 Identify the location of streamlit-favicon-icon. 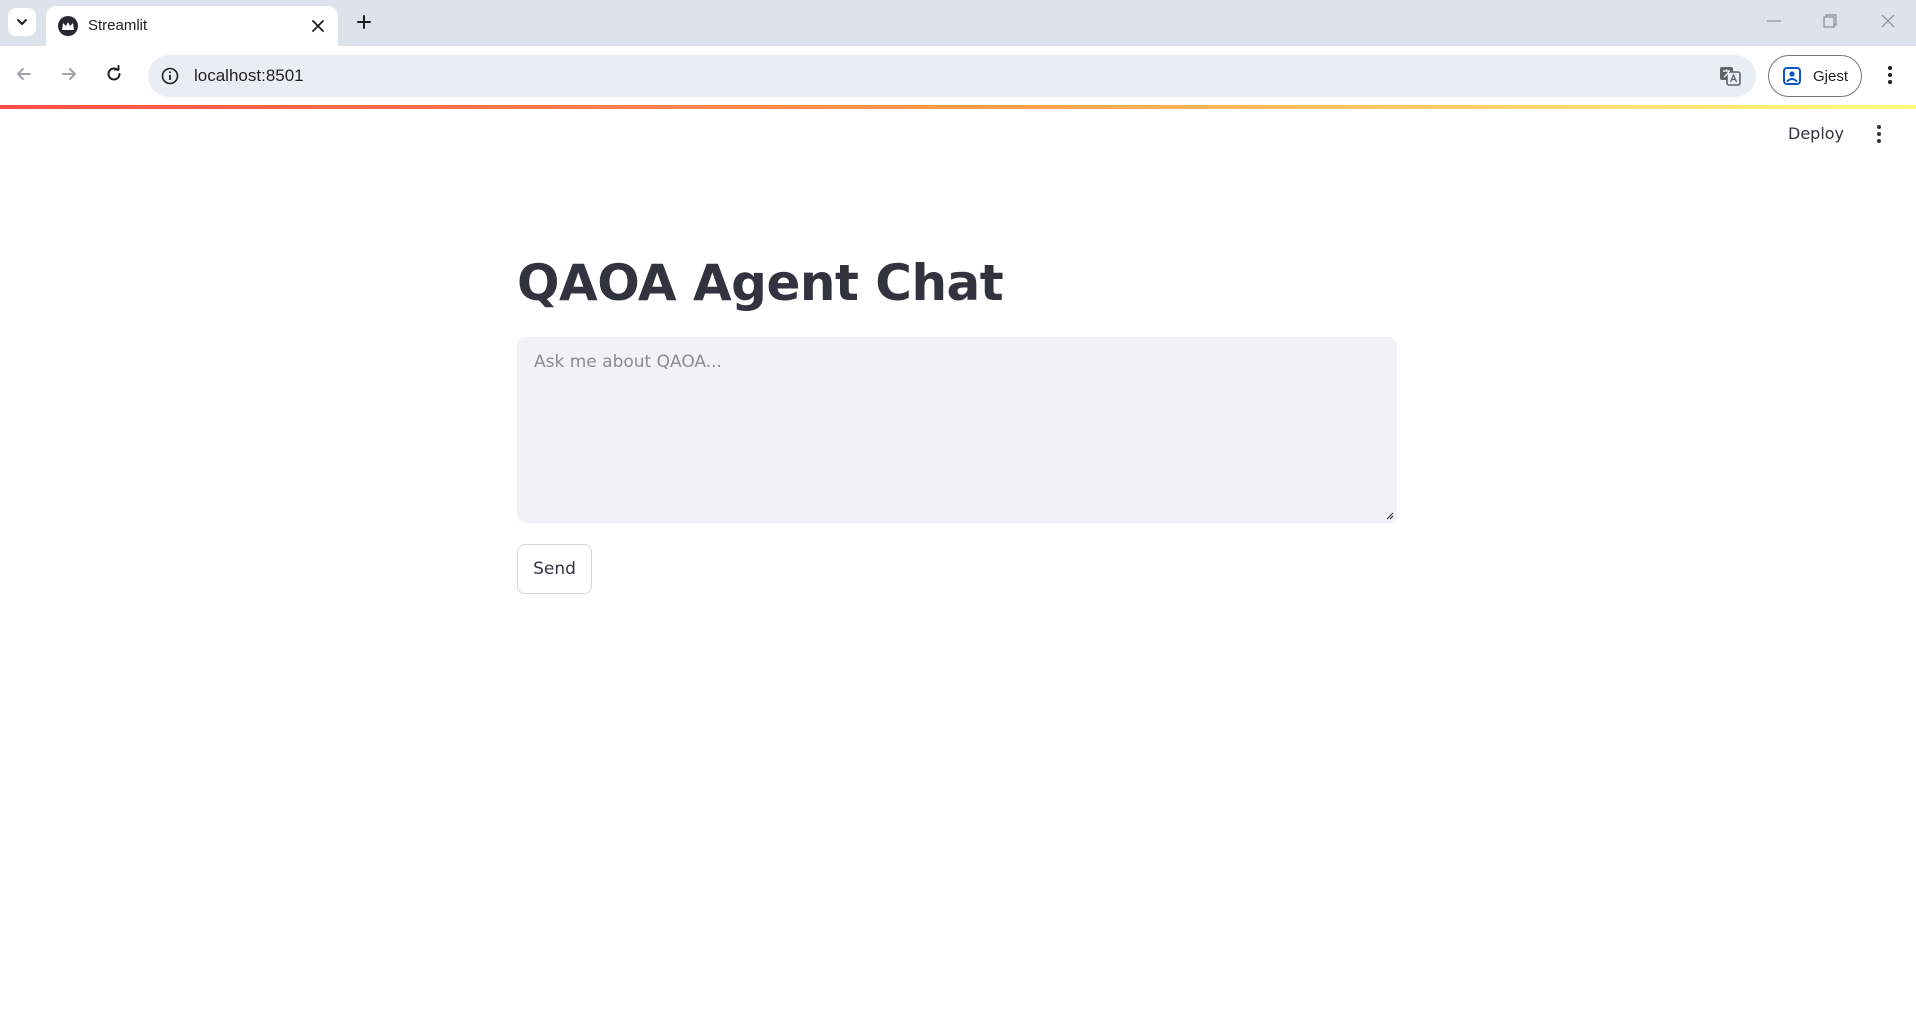
(68, 26).